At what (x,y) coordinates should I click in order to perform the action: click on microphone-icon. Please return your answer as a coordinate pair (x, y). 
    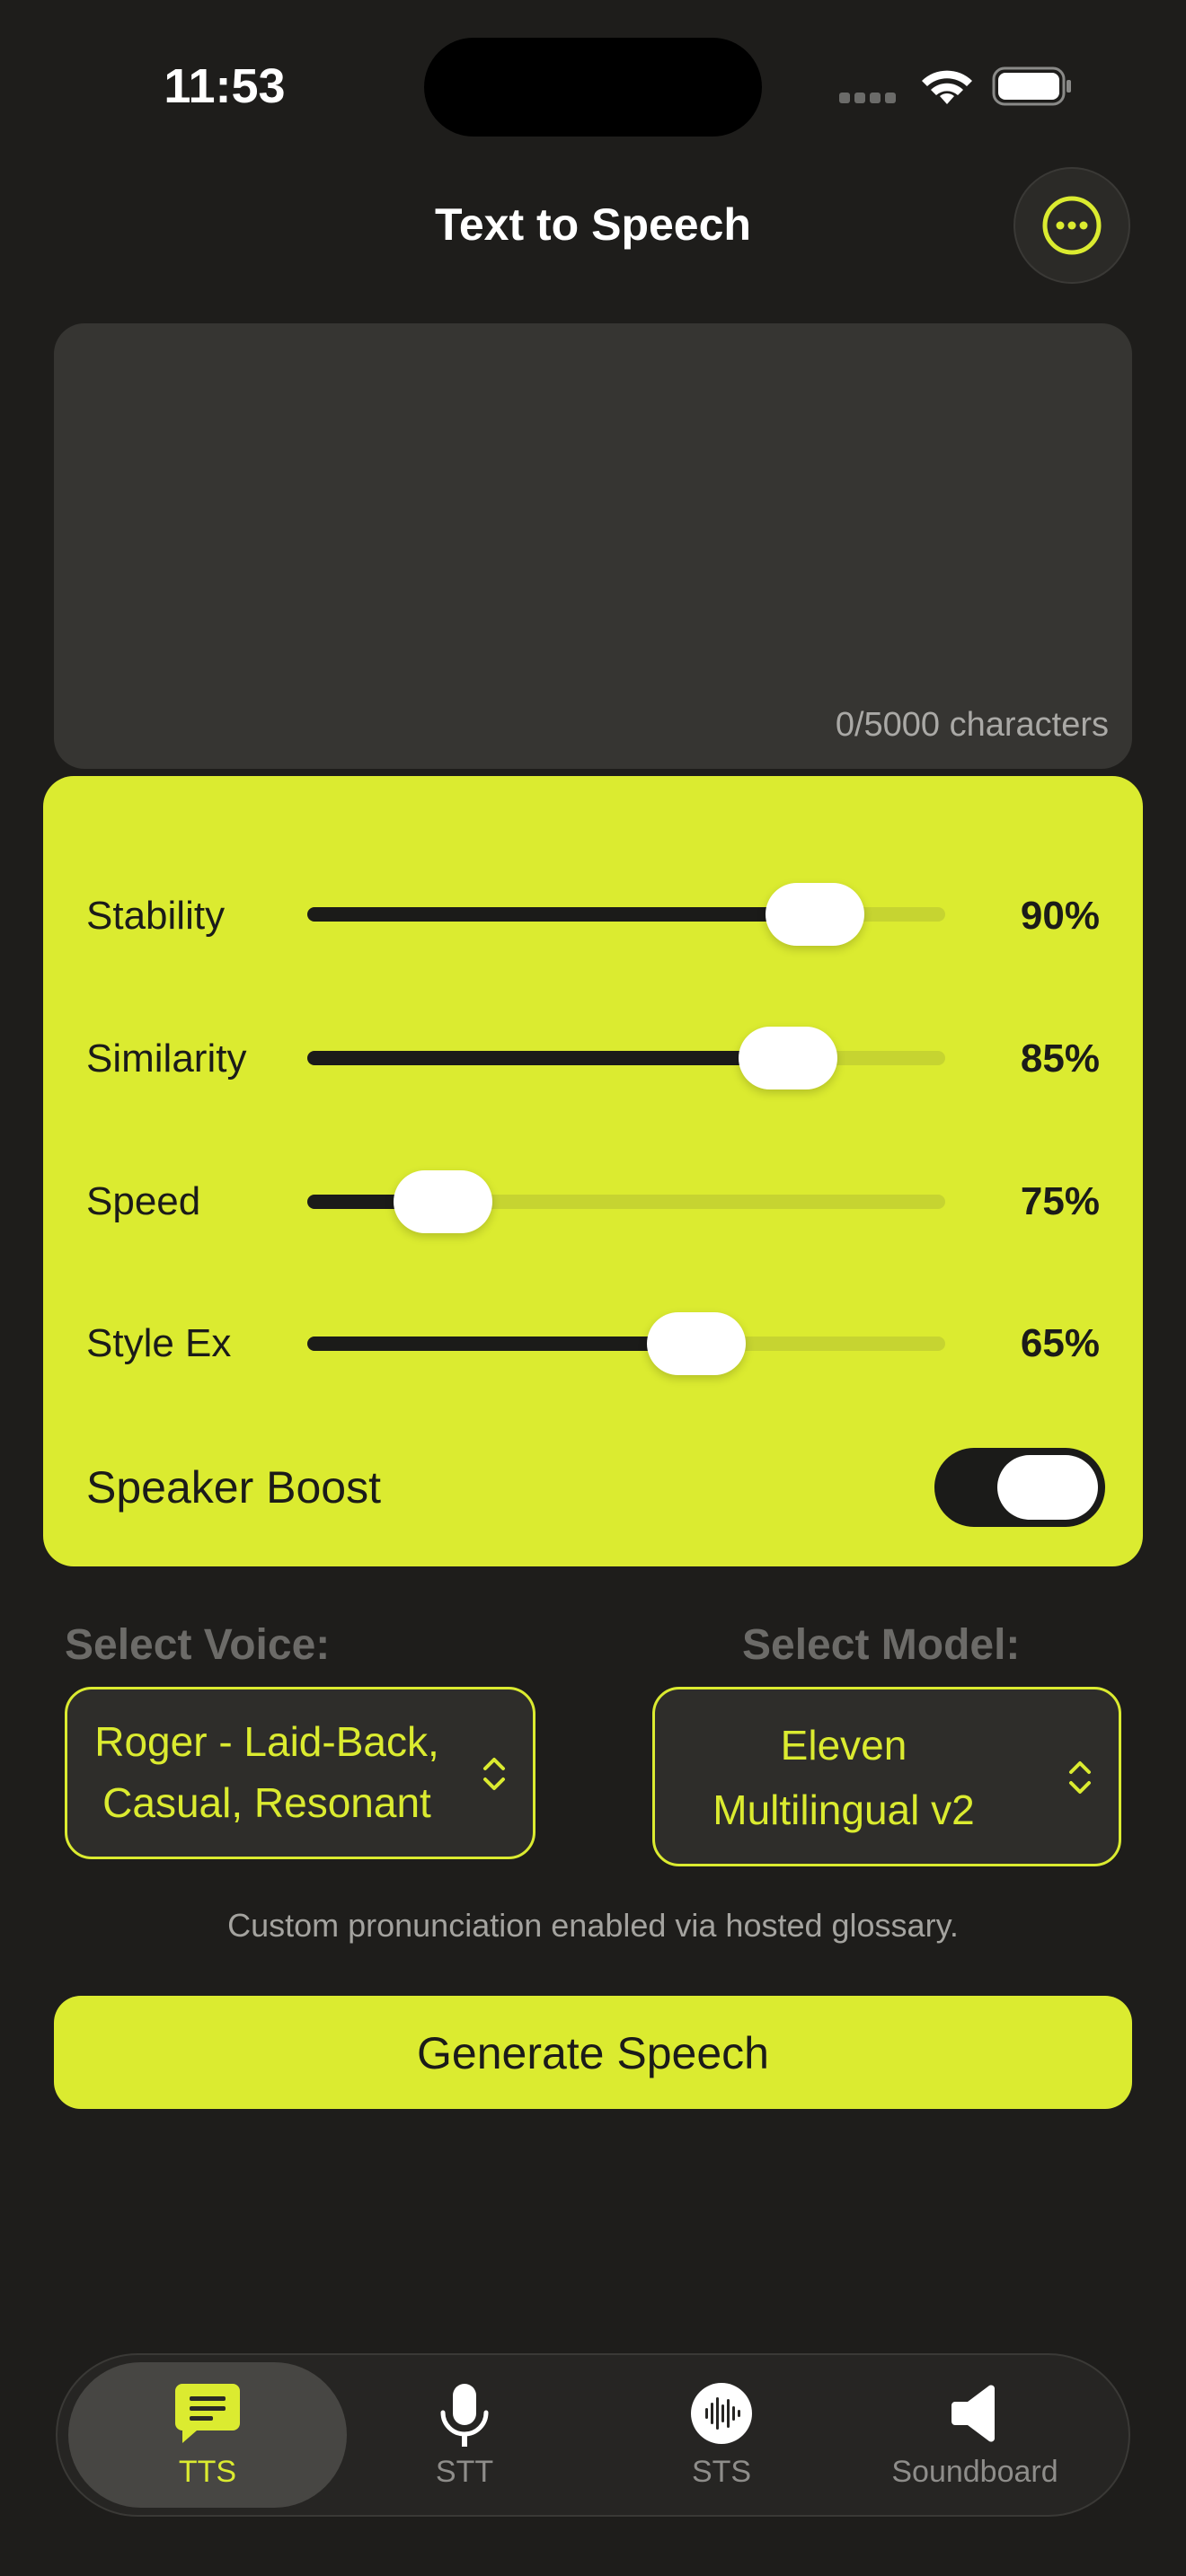
    Looking at the image, I should click on (464, 2415).